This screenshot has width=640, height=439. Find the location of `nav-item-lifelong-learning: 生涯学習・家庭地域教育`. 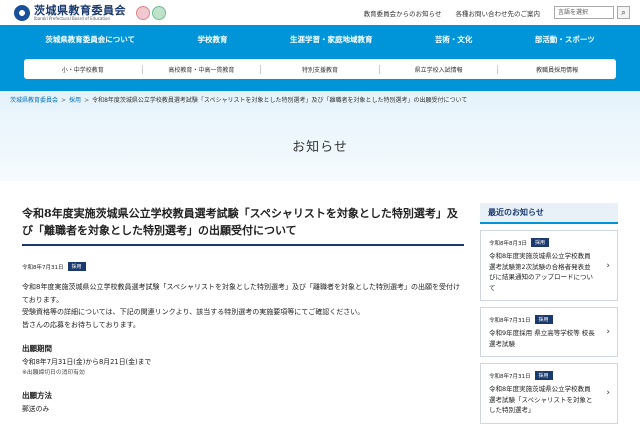

nav-item-lifelong-learning: 生涯学習・家庭地域教育 is located at coordinates (331, 39).